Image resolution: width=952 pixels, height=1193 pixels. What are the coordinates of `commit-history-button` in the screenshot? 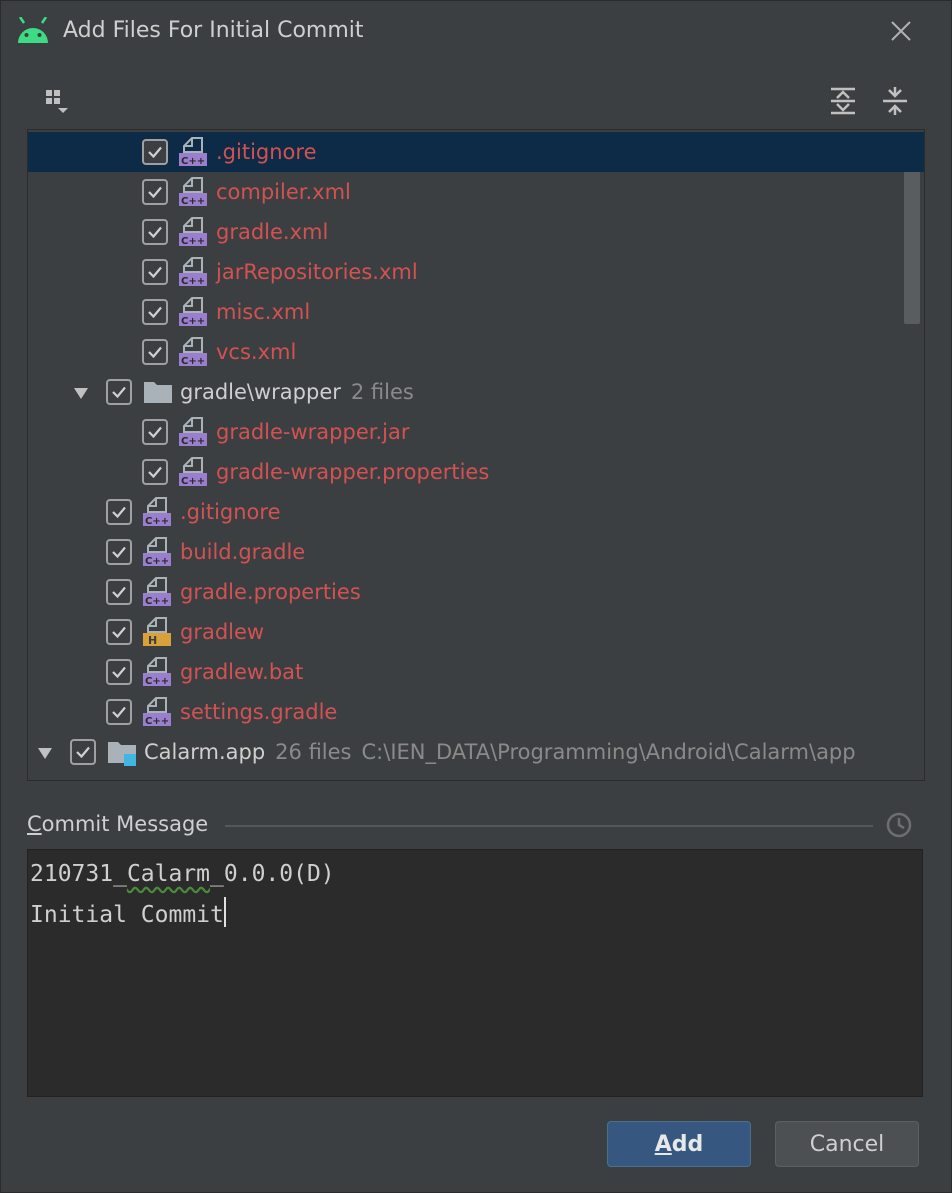 It's located at (899, 825).